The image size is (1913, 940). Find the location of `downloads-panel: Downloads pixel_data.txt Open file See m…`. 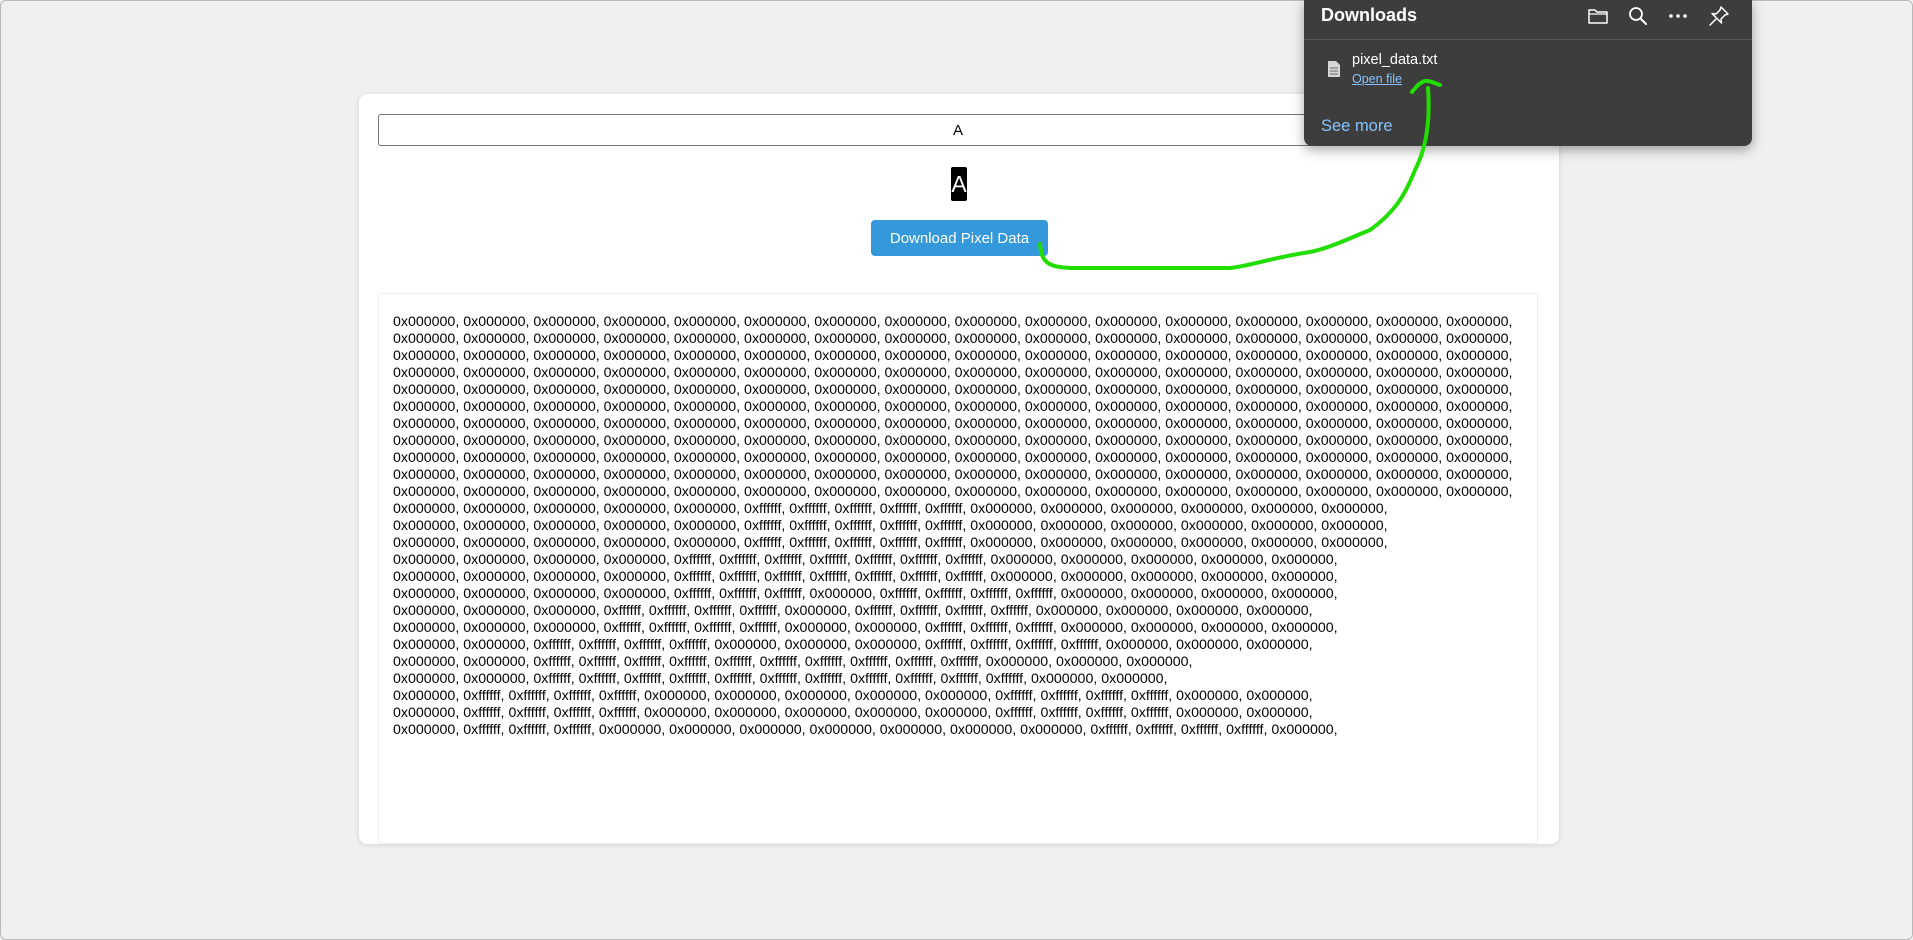

downloads-panel: Downloads pixel_data.txt Open file See m… is located at coordinates (1528, 73).